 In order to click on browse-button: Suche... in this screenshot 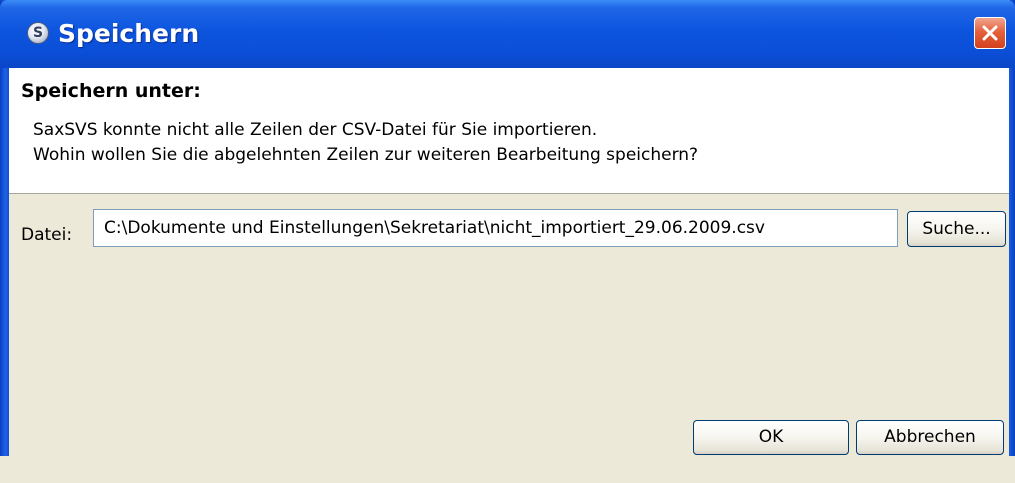, I will do `click(956, 229)`.